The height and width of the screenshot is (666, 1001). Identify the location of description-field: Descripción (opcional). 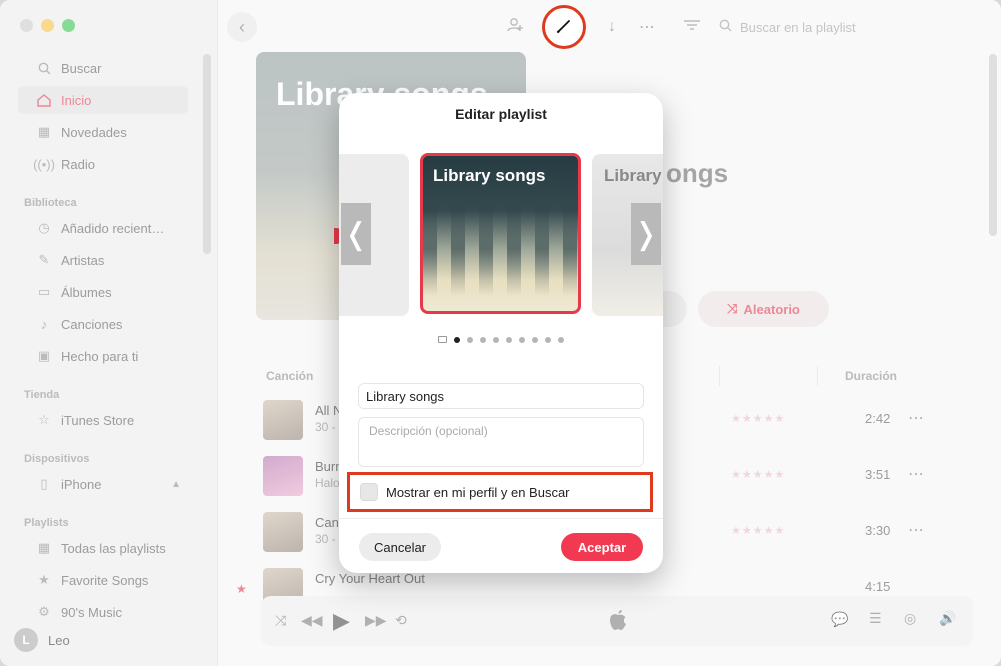
(501, 442).